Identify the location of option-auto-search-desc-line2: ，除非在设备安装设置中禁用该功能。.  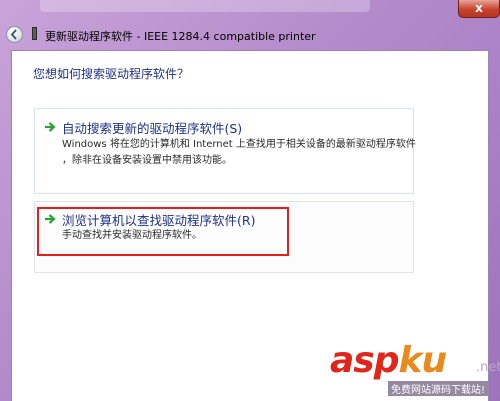
(147, 160).